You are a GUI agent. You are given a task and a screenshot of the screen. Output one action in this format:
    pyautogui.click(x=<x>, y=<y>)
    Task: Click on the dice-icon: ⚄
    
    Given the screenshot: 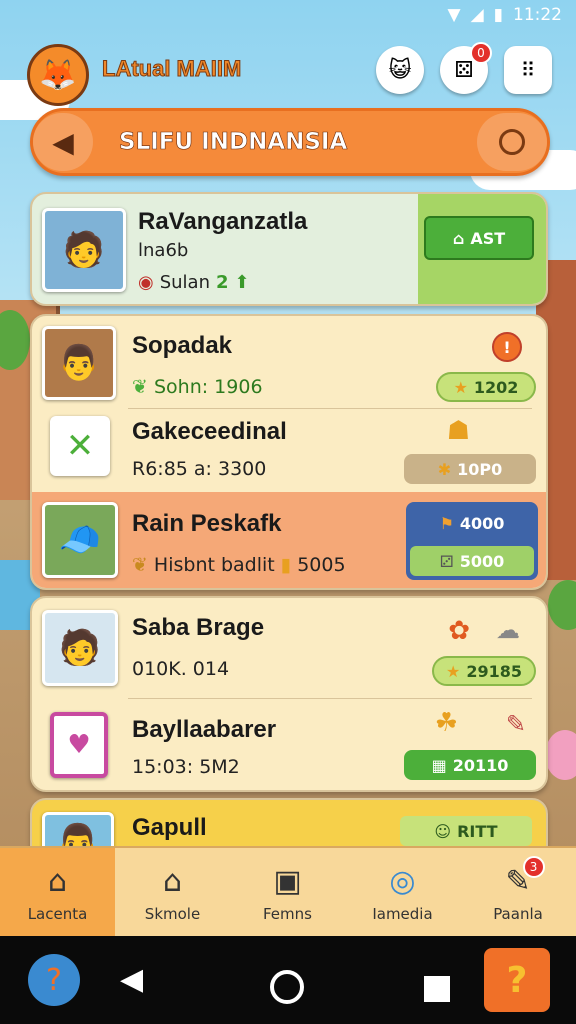 What is the action you would take?
    pyautogui.click(x=464, y=70)
    